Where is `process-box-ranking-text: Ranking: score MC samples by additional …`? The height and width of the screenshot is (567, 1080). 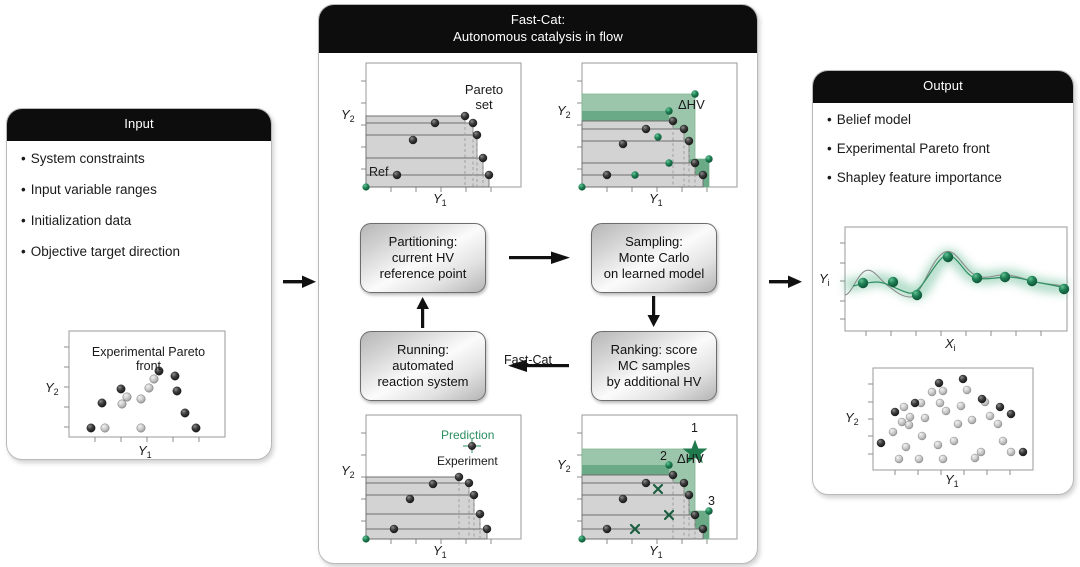
process-box-ranking-text: Ranking: score MC samples by additional … is located at coordinates (654, 365).